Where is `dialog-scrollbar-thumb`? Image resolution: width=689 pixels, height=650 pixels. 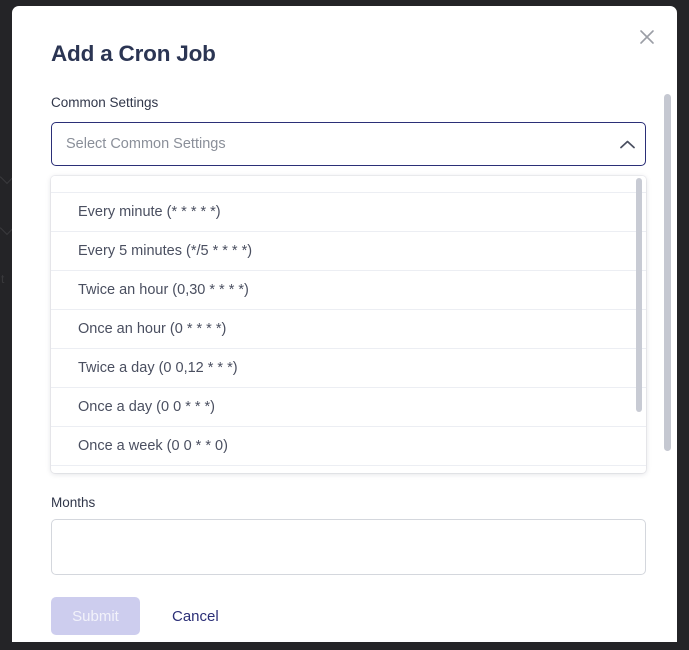 dialog-scrollbar-thumb is located at coordinates (667, 272).